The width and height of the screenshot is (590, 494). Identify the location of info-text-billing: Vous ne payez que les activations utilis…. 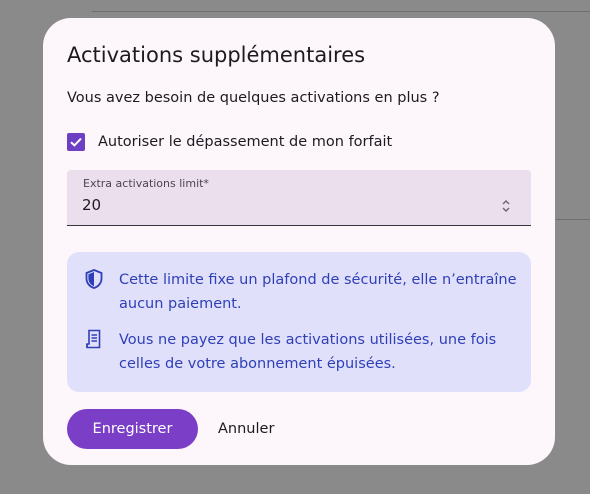
(308, 352).